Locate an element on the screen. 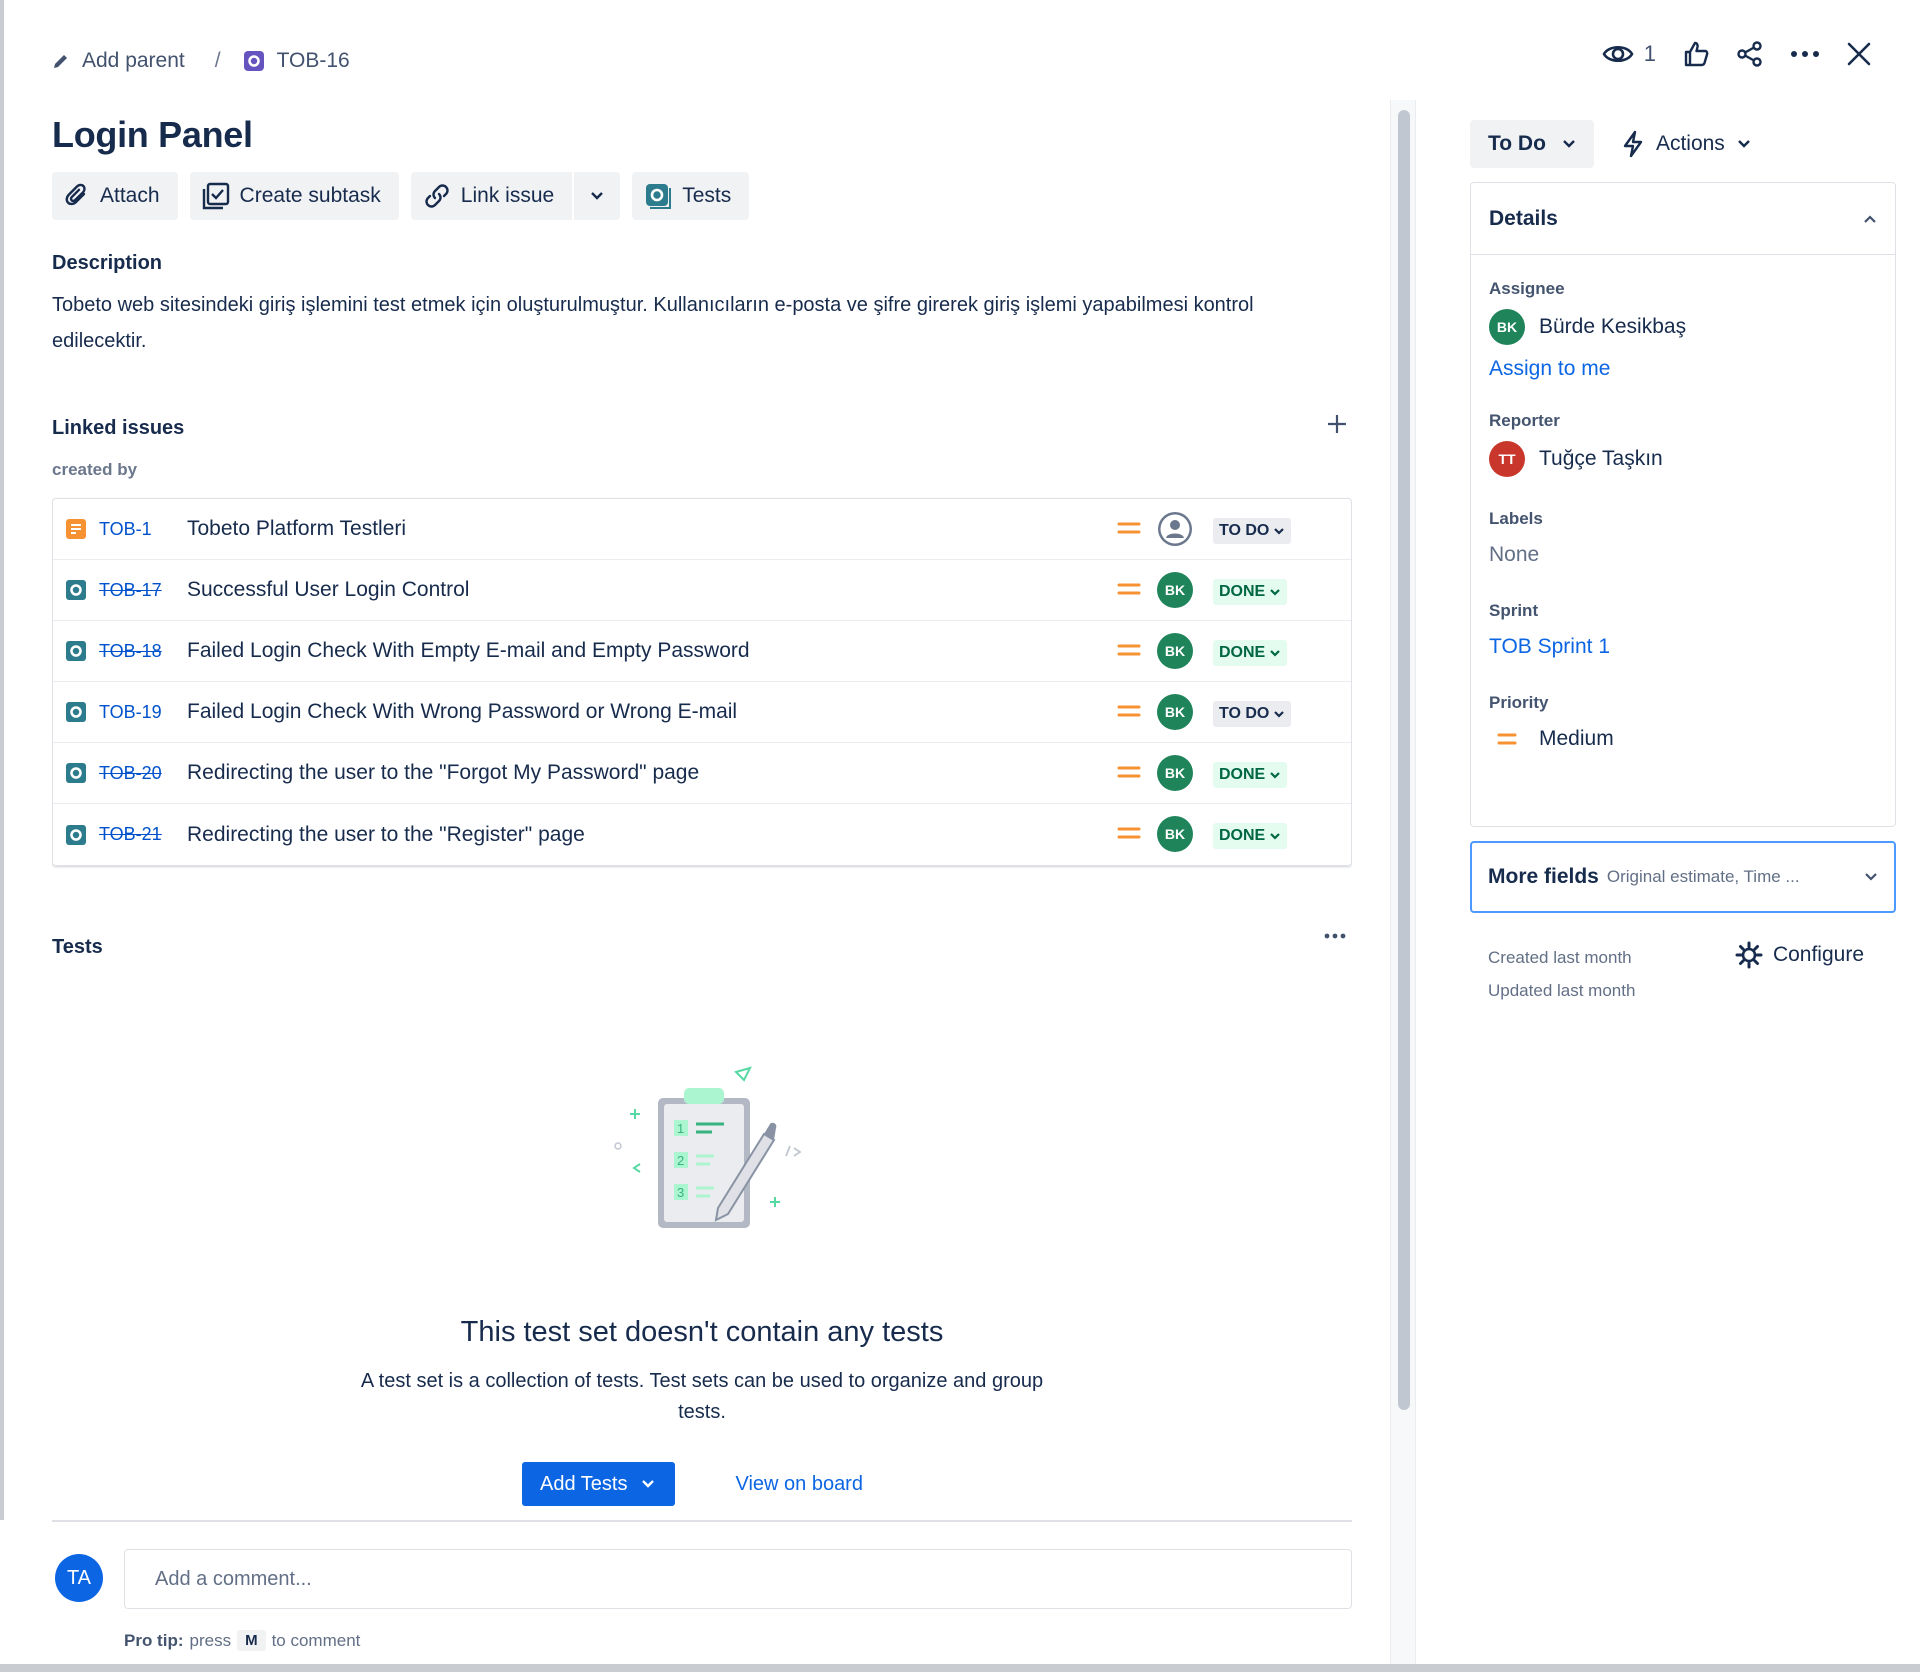 This screenshot has height=1672, width=1920. row-issue-key: TOB-21 is located at coordinates (143, 834).